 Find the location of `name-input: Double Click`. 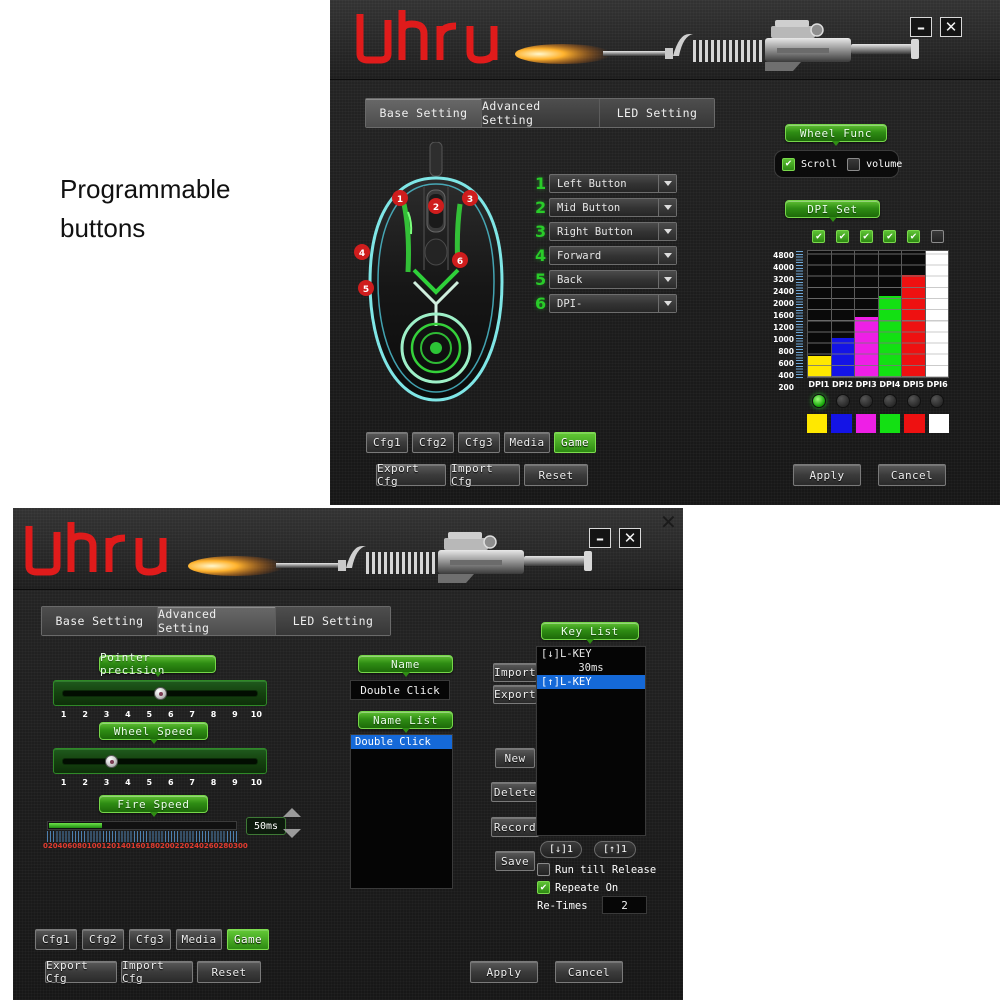

name-input: Double Click is located at coordinates (400, 690).